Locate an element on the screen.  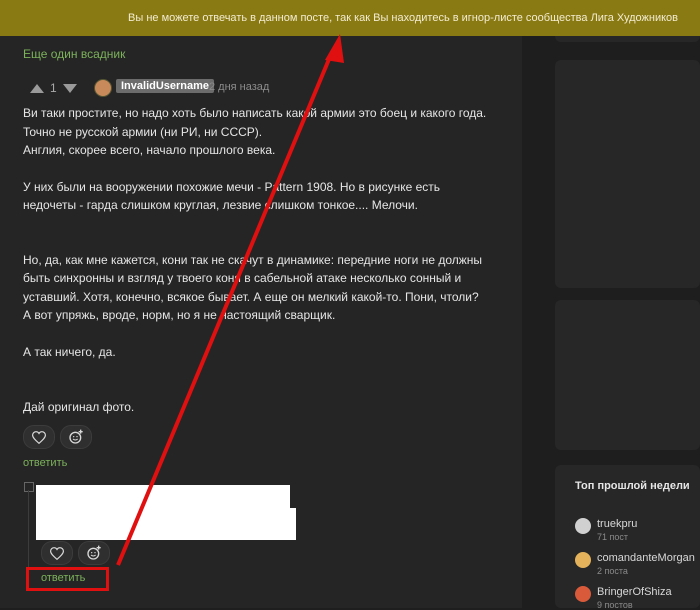
comment-time: 2 дня назад is located at coordinates (239, 87).